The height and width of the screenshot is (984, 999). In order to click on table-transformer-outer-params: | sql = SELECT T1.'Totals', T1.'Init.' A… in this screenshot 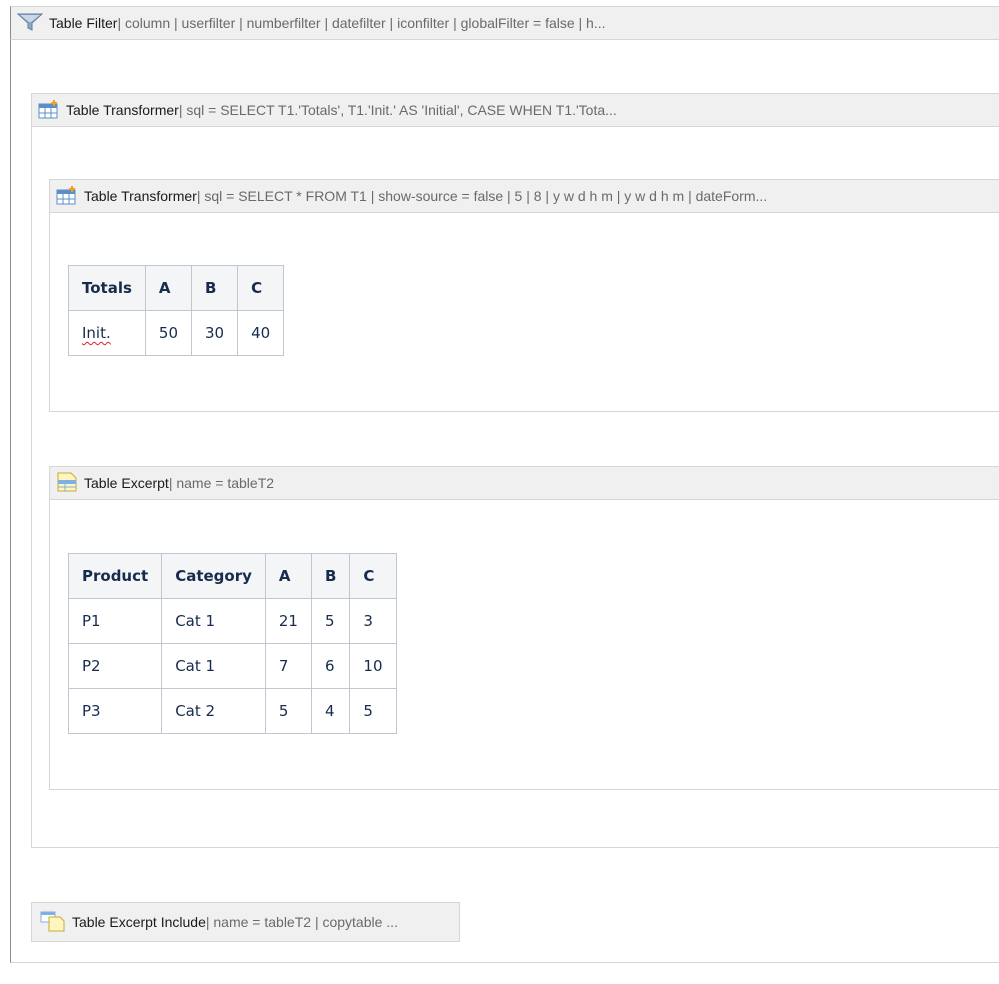, I will do `click(397, 110)`.